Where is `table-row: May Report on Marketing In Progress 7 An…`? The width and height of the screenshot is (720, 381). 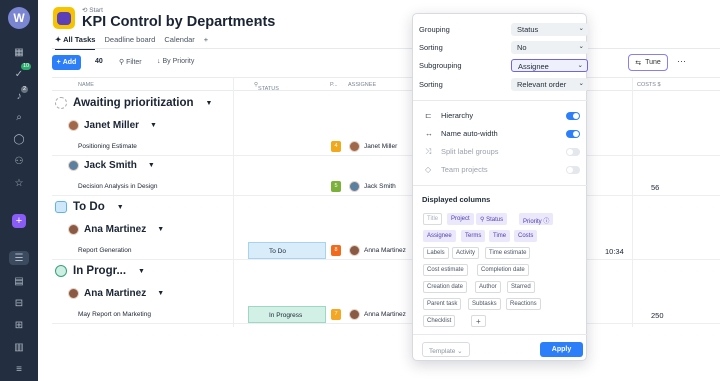
table-row: May Report on Marketing In Progress 7 An… is located at coordinates (386, 315).